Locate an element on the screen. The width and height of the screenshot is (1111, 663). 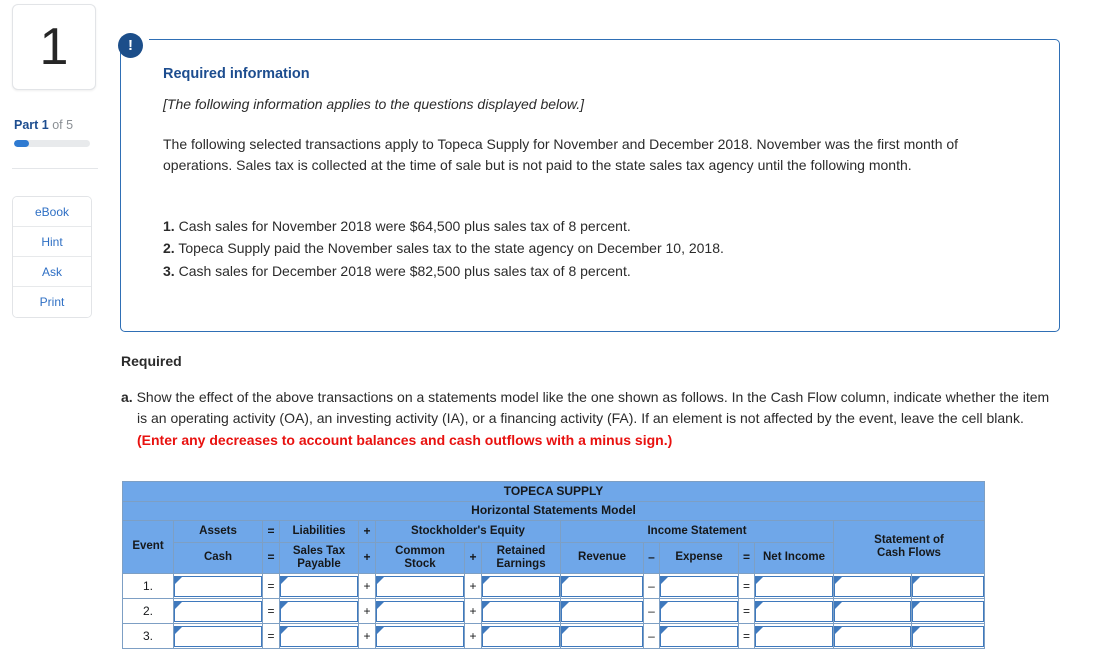
ask-label: Ask is located at coordinates (51, 271).